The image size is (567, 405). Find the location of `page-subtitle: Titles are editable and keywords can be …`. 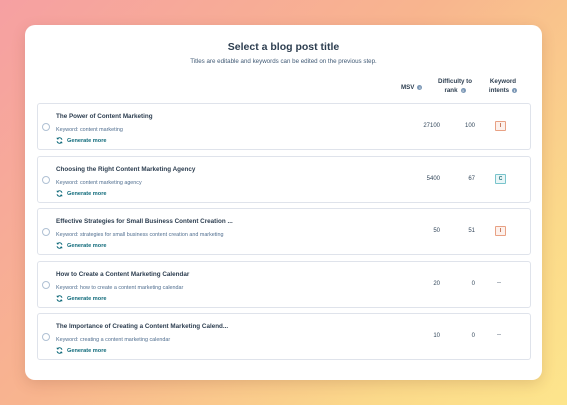

page-subtitle: Titles are editable and keywords can be … is located at coordinates (283, 61).